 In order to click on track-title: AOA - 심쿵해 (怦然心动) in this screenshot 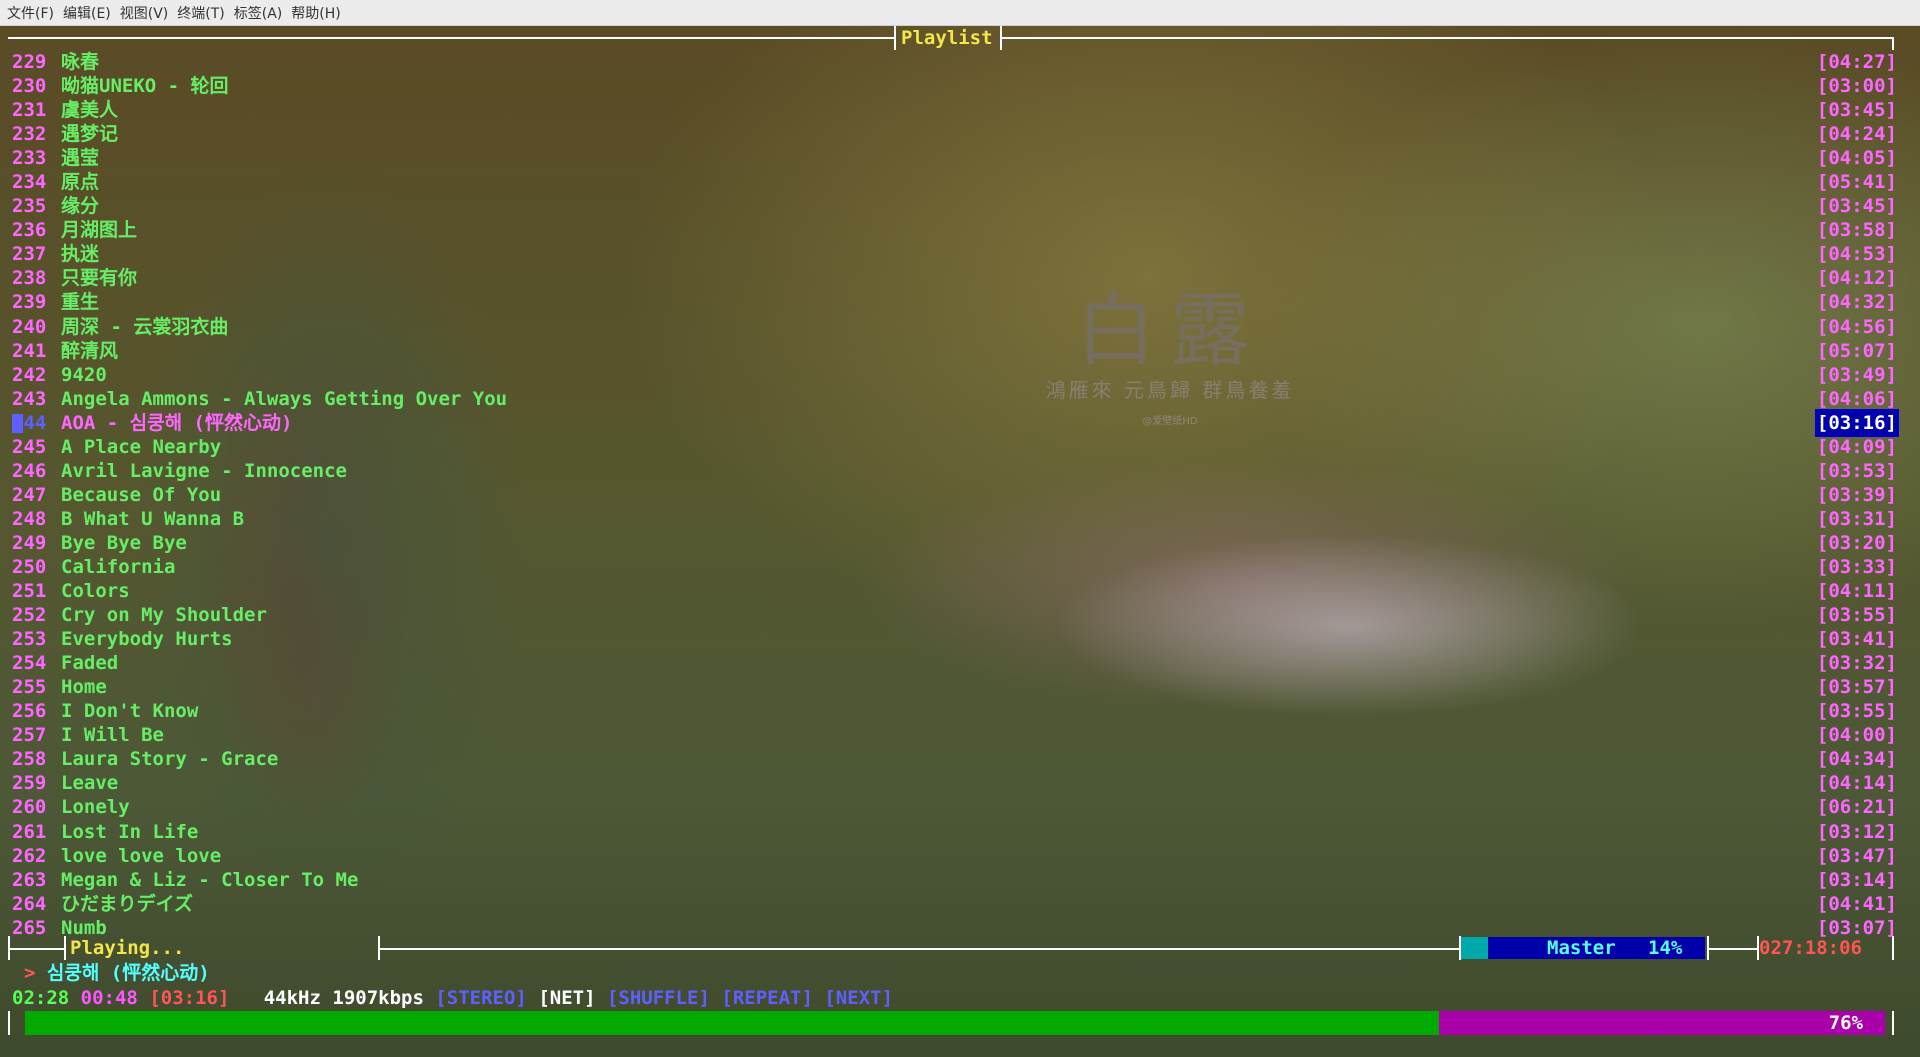, I will do `click(177, 422)`.